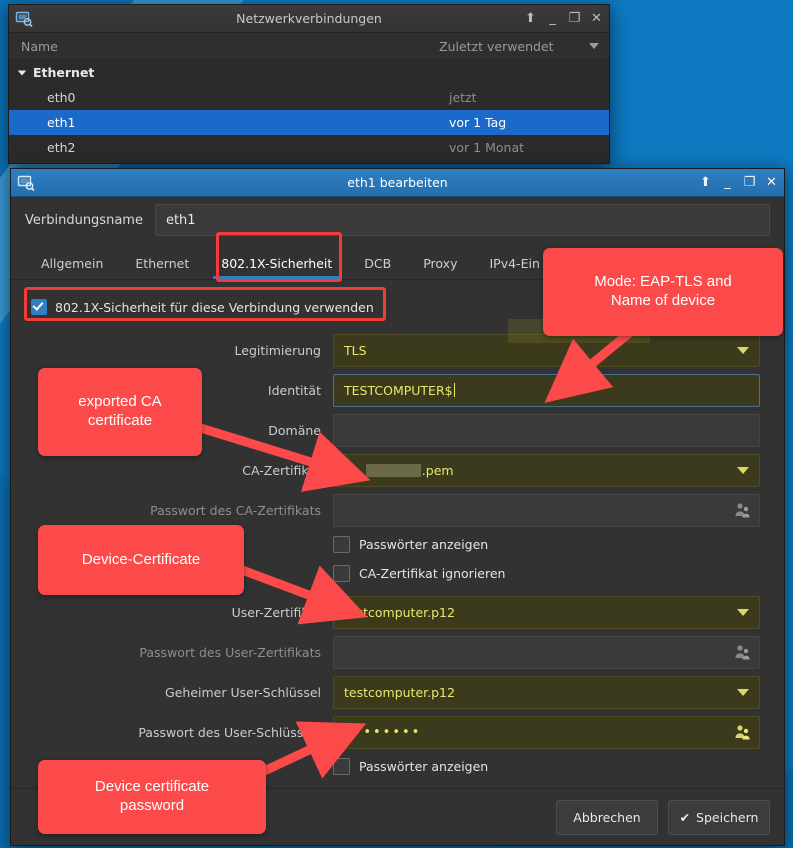 The height and width of the screenshot is (848, 793). I want to click on tab-proxy: Proxy, so click(440, 264).